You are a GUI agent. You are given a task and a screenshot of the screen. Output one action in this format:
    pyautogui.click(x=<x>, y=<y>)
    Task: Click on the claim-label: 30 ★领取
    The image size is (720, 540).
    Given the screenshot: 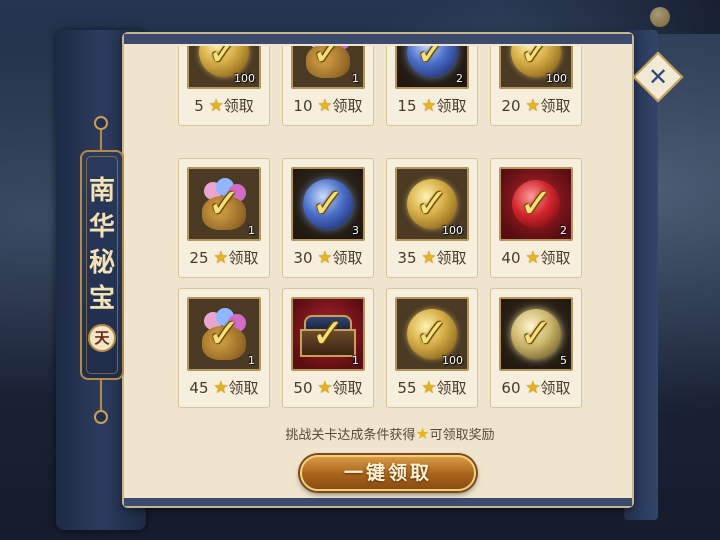 What is the action you would take?
    pyautogui.click(x=328, y=257)
    